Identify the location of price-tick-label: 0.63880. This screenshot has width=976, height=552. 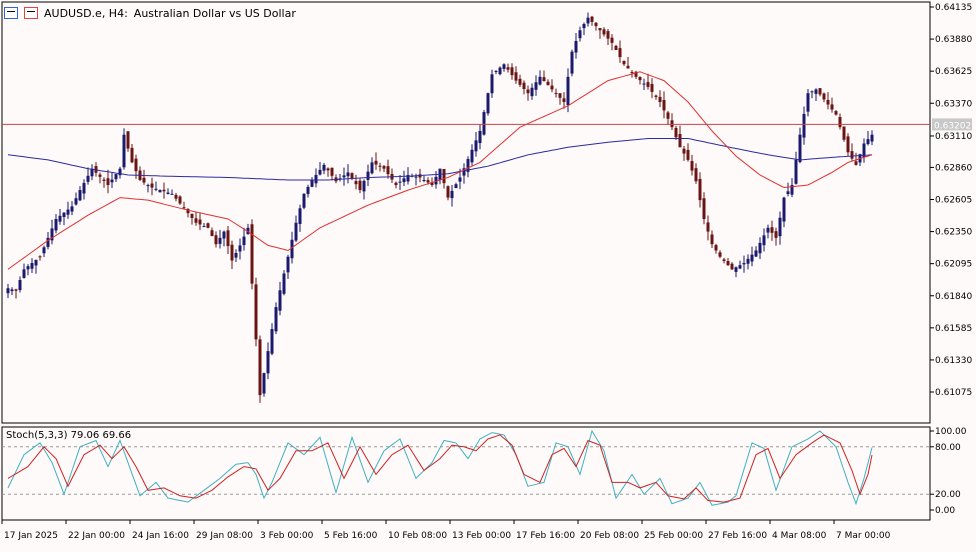
(953, 40).